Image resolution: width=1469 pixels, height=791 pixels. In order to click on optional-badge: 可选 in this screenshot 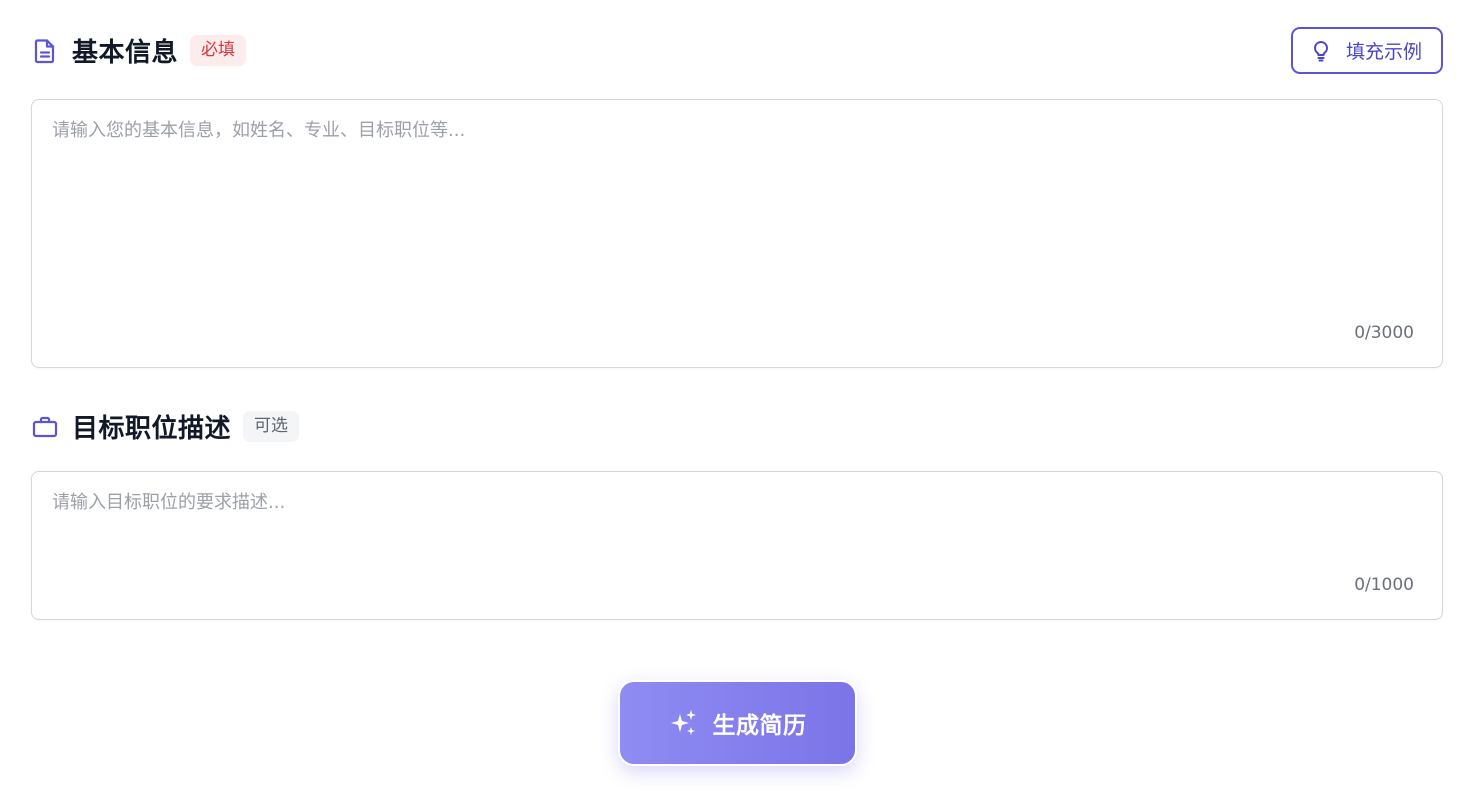, I will do `click(271, 426)`.